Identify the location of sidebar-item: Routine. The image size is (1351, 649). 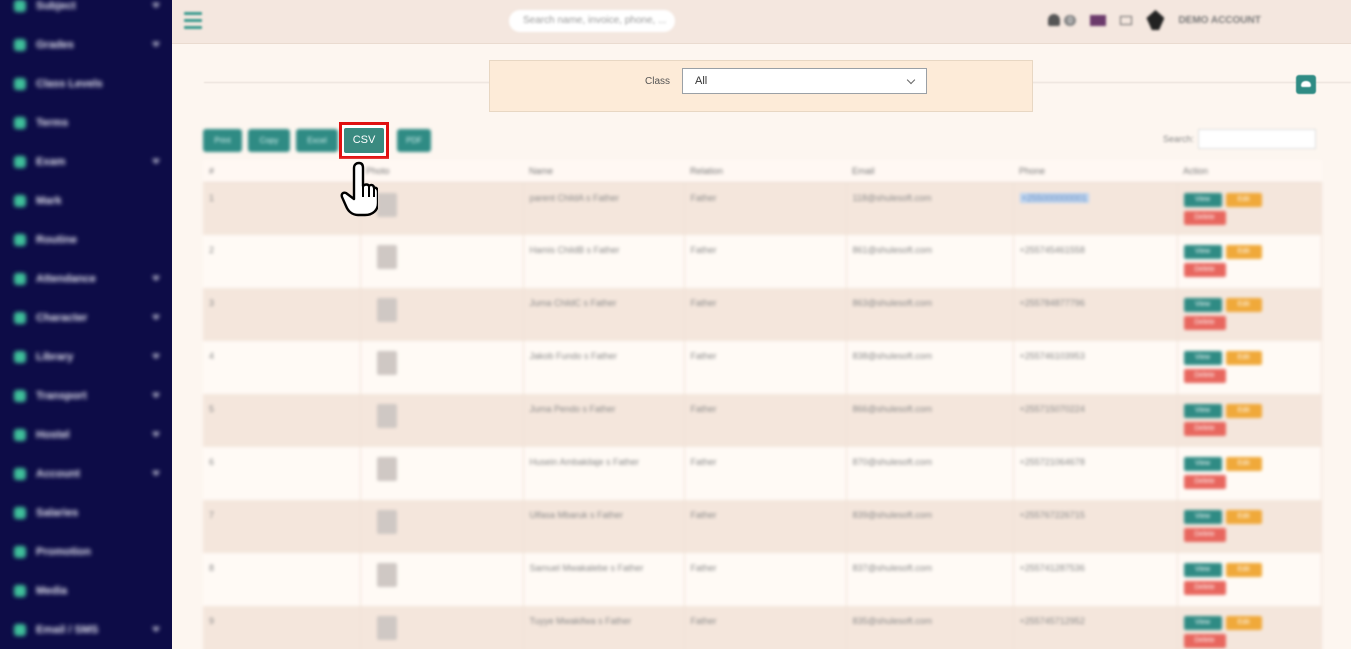
(86, 239).